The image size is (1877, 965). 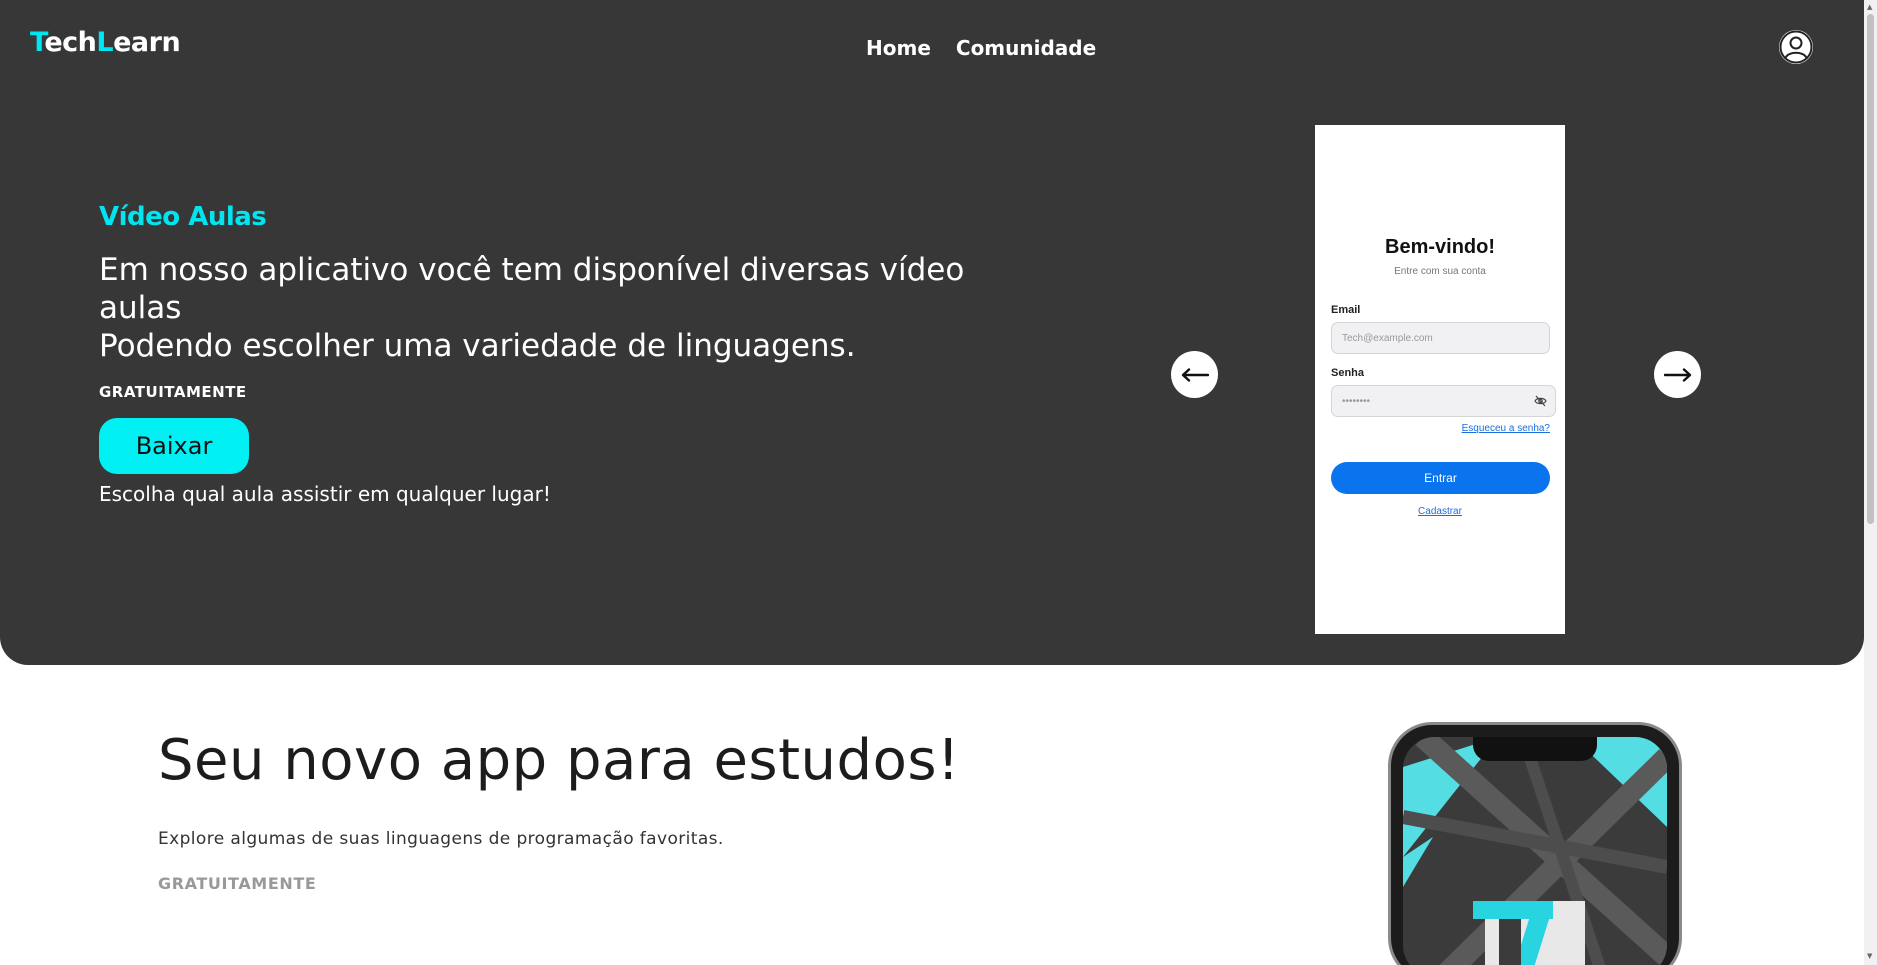 I want to click on carousel-prev-button, so click(x=1194, y=374).